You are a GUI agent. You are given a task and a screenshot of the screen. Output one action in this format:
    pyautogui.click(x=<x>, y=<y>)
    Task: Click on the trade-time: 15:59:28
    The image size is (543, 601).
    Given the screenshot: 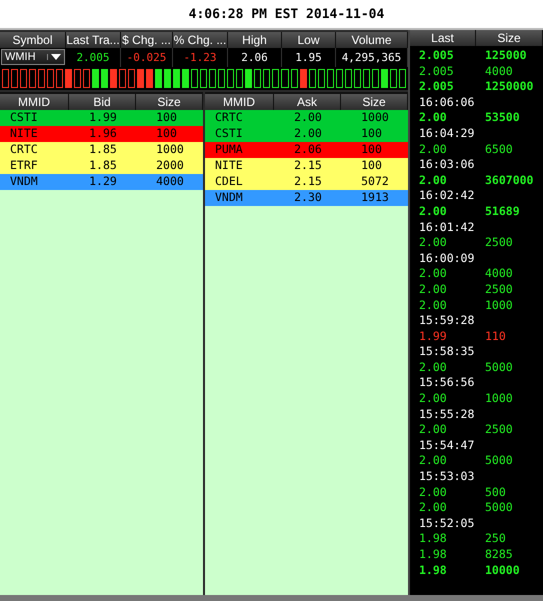 What is the action you would take?
    pyautogui.click(x=447, y=321)
    